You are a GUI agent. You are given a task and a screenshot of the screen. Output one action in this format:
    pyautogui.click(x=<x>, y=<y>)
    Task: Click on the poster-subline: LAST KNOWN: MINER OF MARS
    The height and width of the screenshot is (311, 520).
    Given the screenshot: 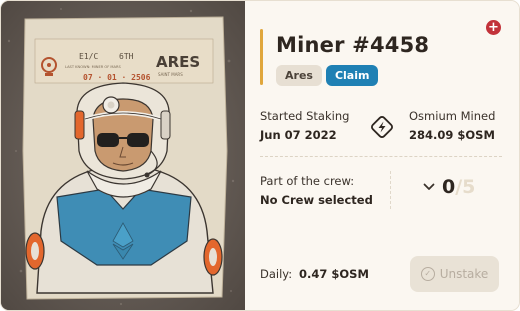 What is the action you would take?
    pyautogui.click(x=93, y=67)
    